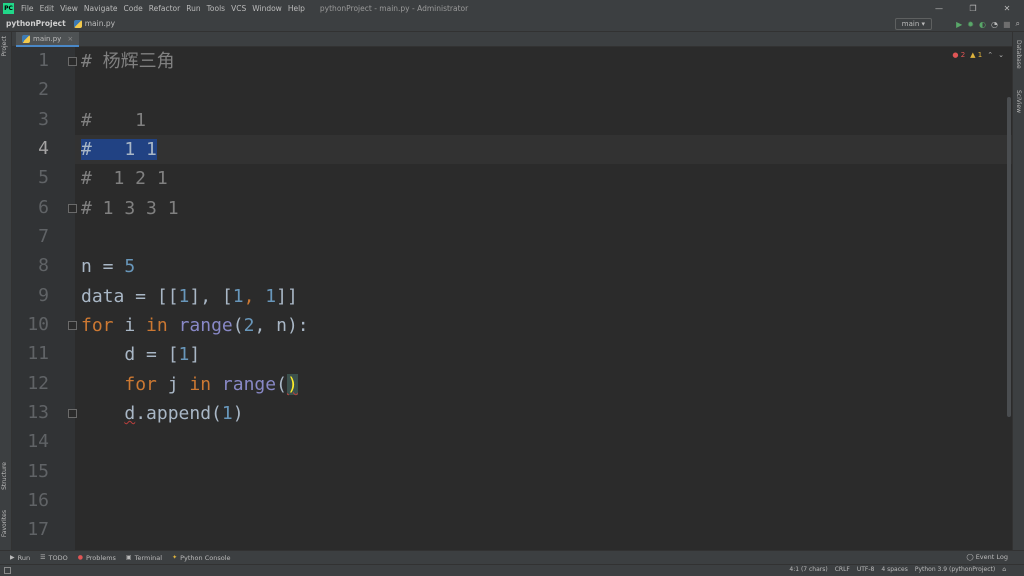 The width and height of the screenshot is (1024, 576). I want to click on terminal-tool-tab: ▣ Terminal, so click(144, 558).